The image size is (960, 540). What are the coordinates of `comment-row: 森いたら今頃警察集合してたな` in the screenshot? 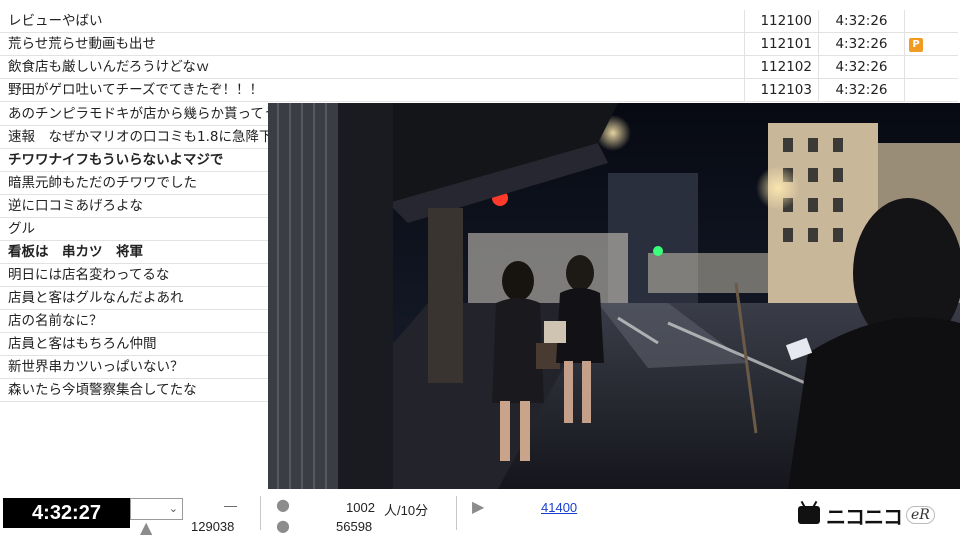 It's located at (134, 390).